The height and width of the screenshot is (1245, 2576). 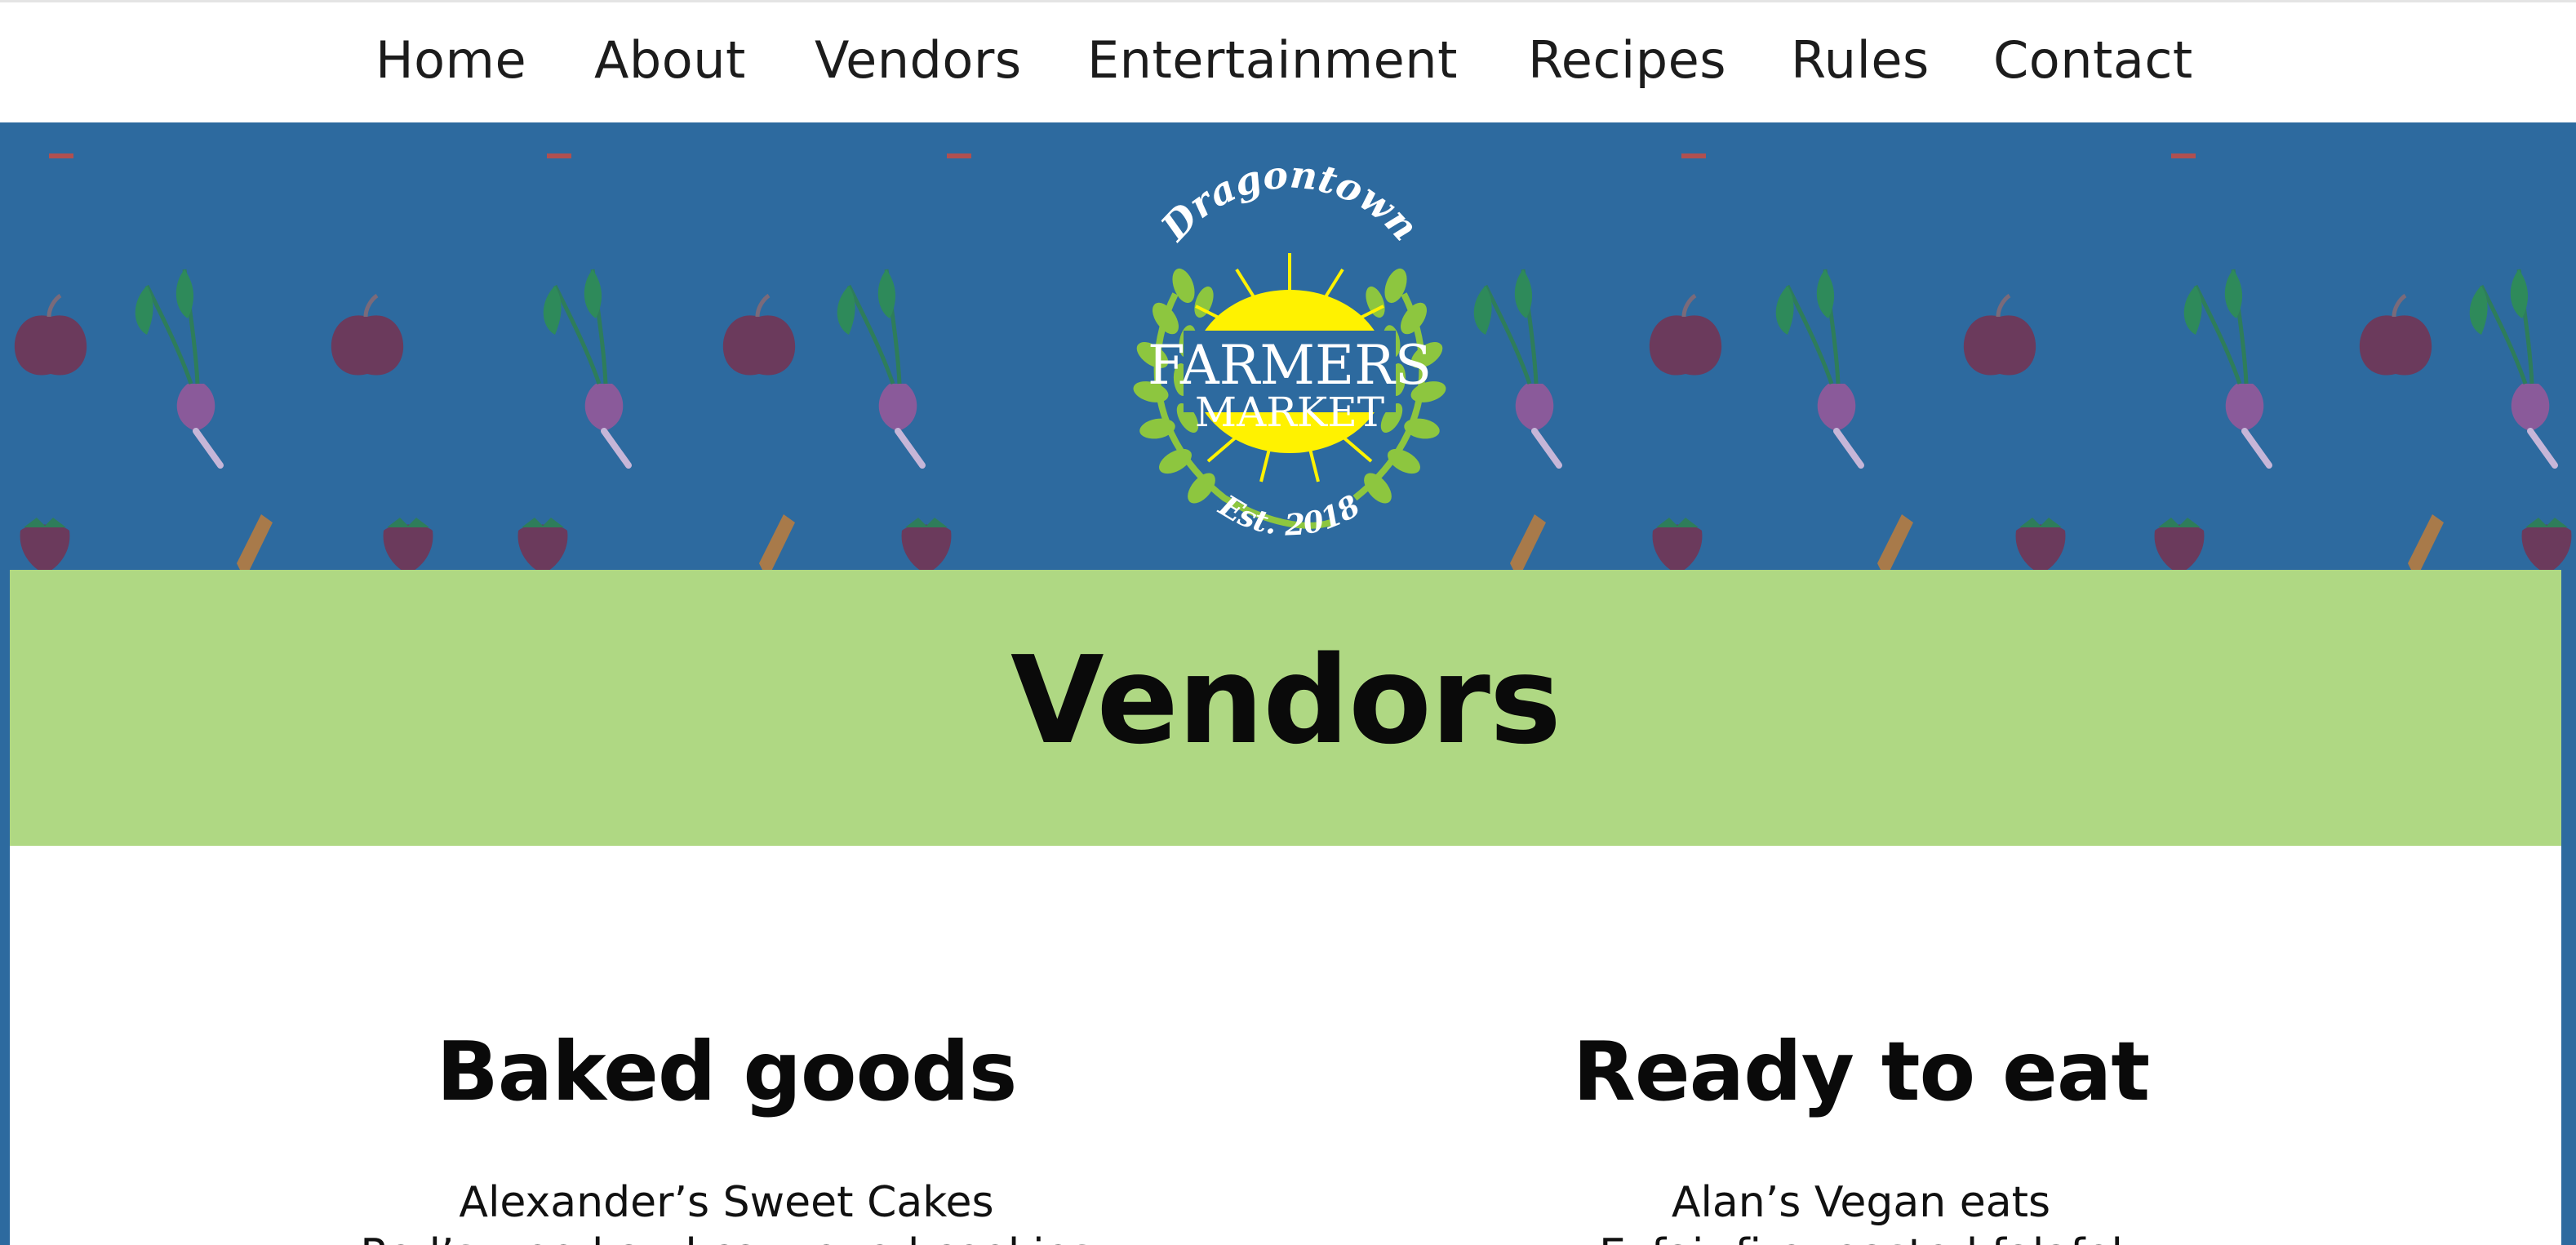 I want to click on logo-market-text: MARKET, so click(x=1289, y=412).